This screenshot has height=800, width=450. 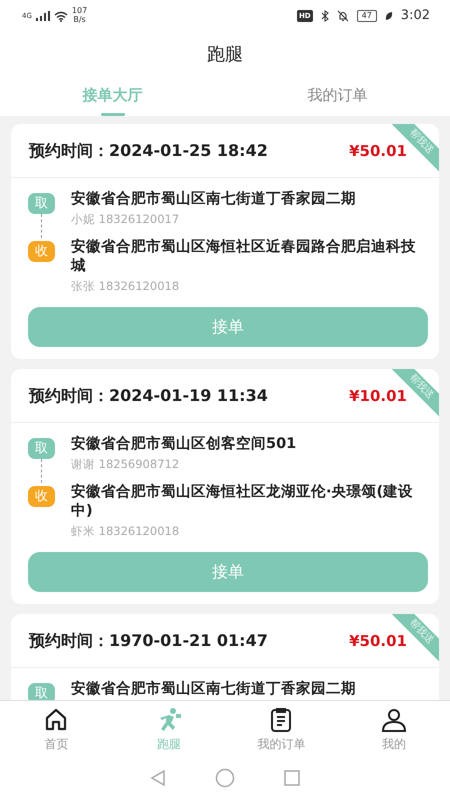 What do you see at coordinates (378, 396) in the screenshot?
I see `order-price: ¥10.01` at bounding box center [378, 396].